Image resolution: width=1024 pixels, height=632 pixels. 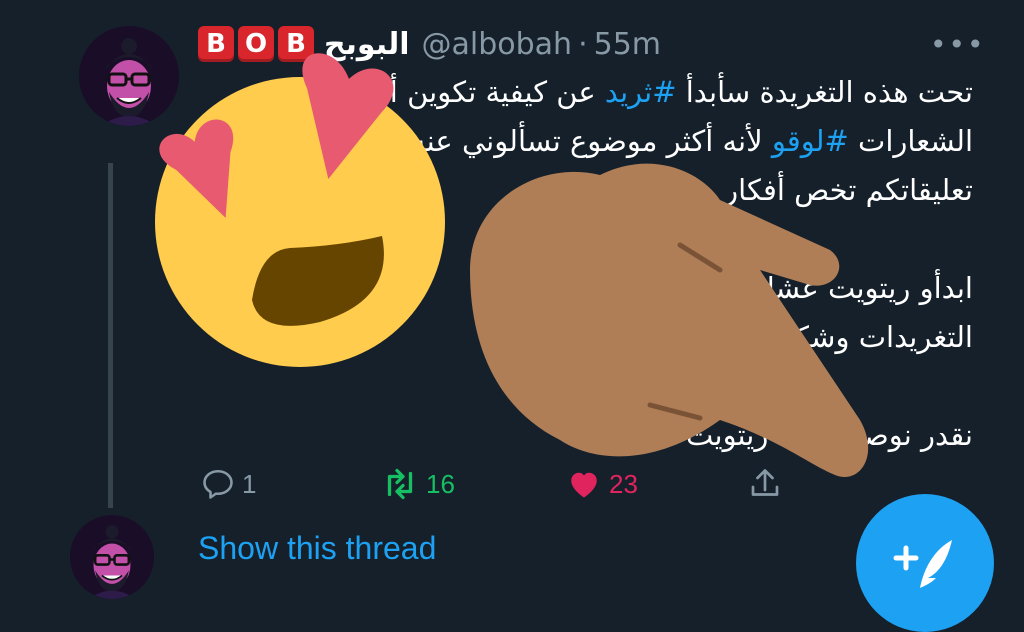 I want to click on author-avatar, so click(x=129, y=76).